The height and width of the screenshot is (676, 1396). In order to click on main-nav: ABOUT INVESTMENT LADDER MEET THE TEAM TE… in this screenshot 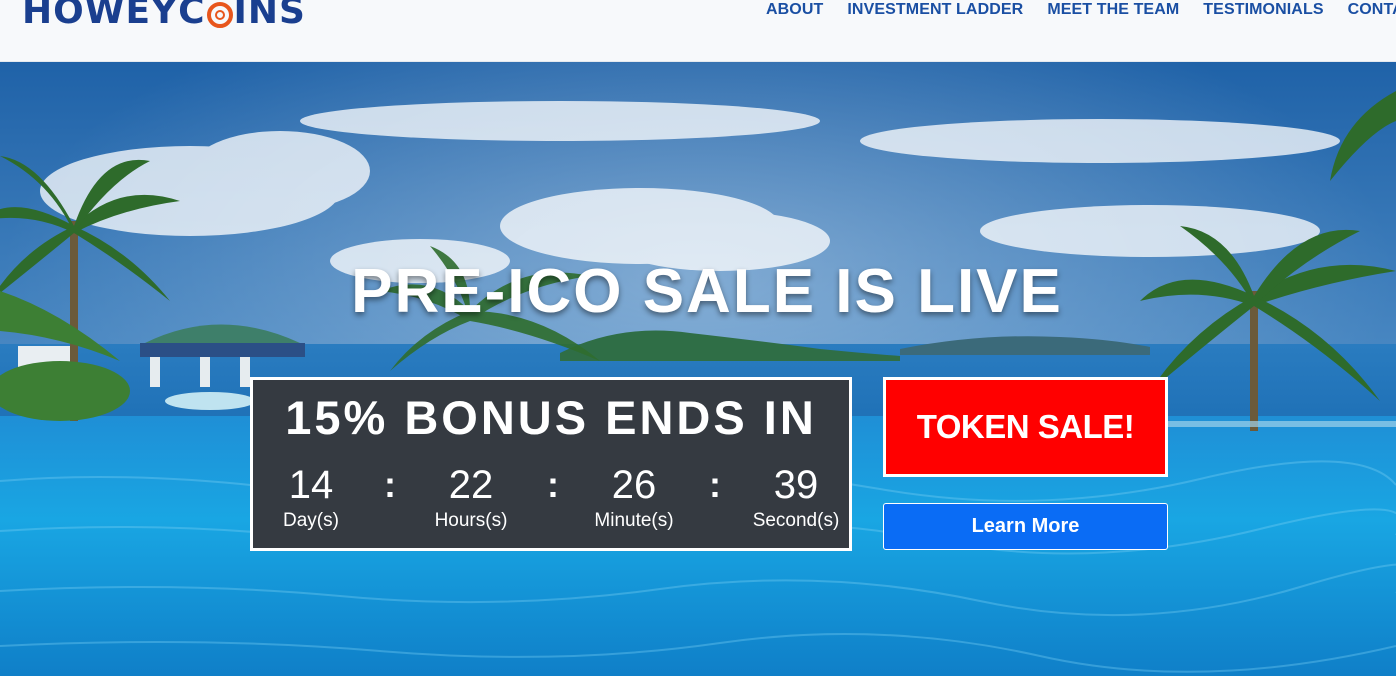, I will do `click(1081, 10)`.